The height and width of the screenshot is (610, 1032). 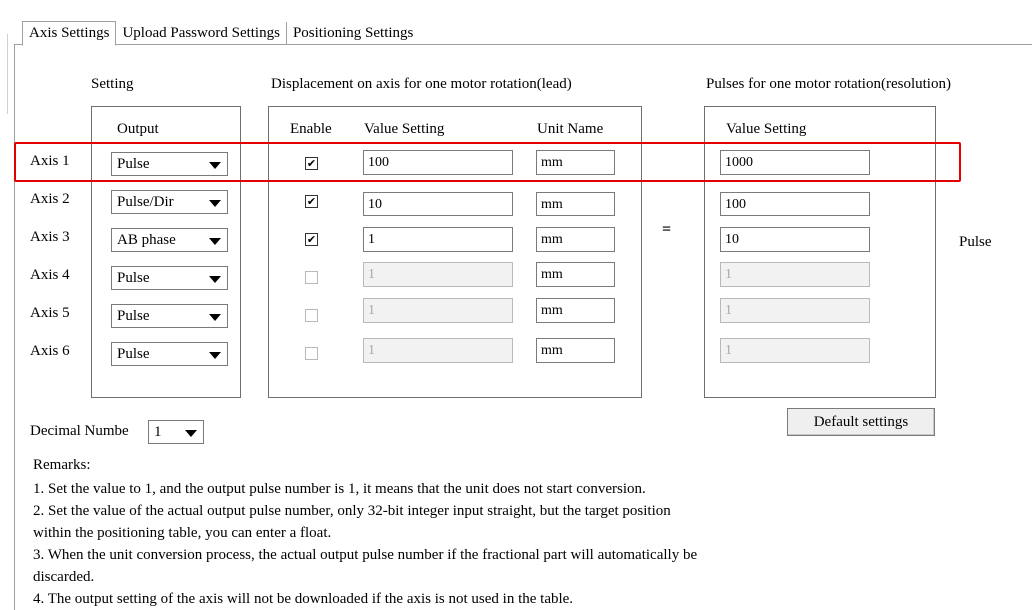 I want to click on default-settings-button: Default settings, so click(x=861, y=422).